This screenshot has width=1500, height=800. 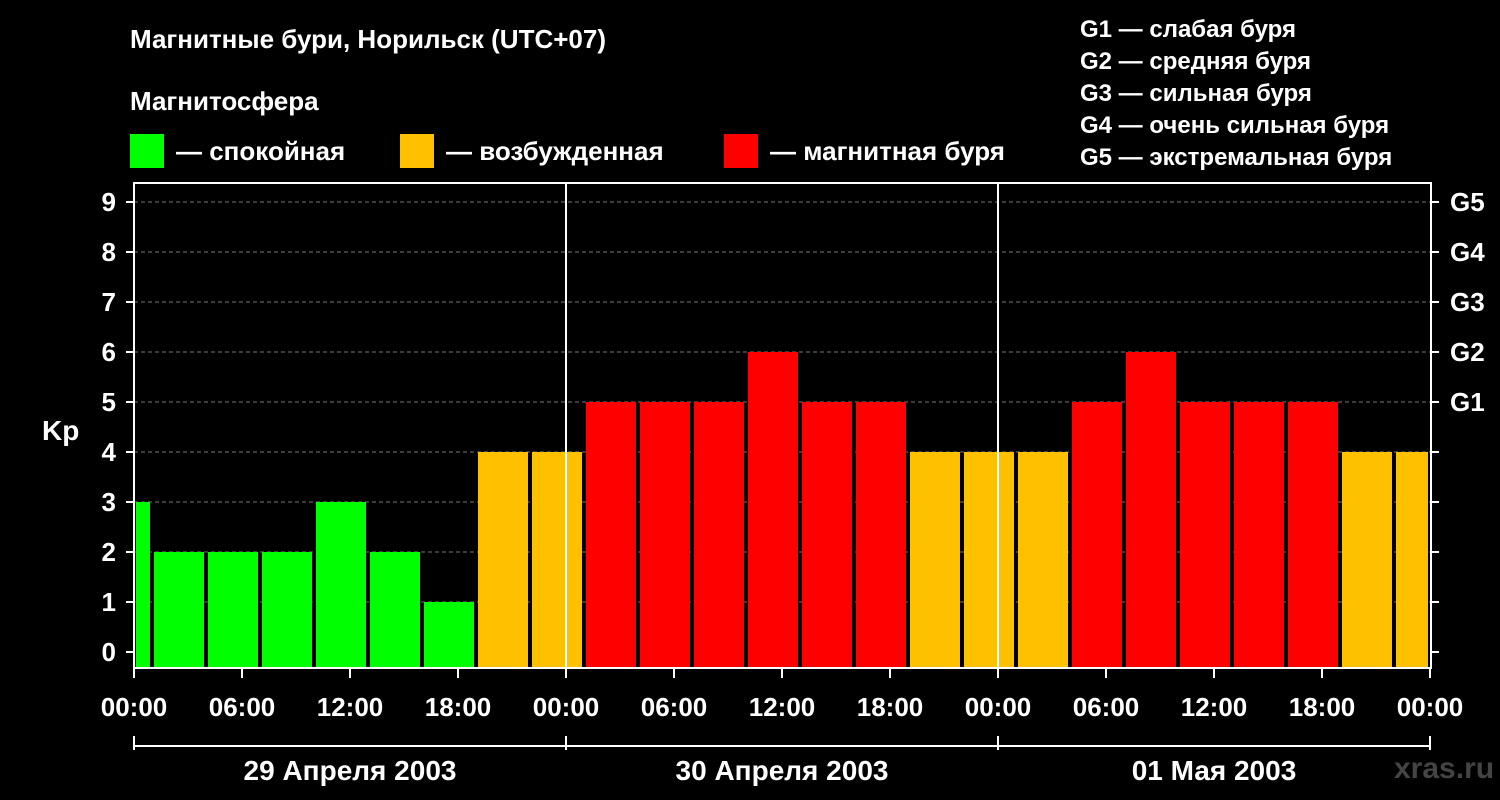 I want to click on y-tick-label: 0, so click(x=109, y=652).